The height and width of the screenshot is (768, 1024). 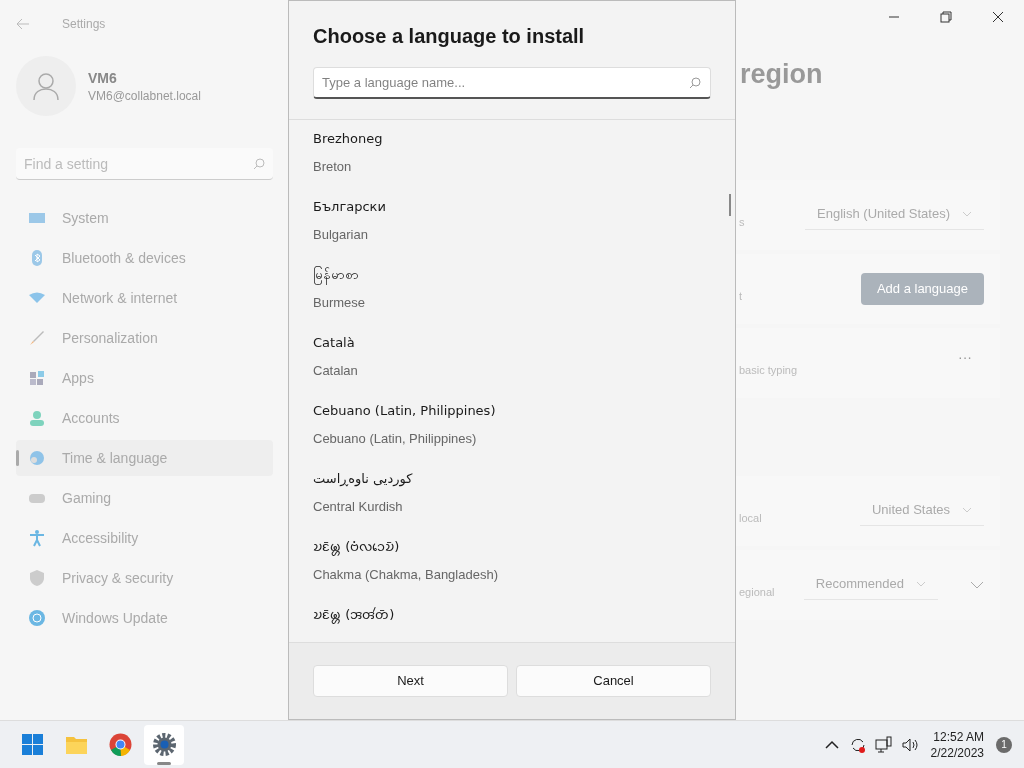 I want to click on globe-icon, so click(x=37, y=458).